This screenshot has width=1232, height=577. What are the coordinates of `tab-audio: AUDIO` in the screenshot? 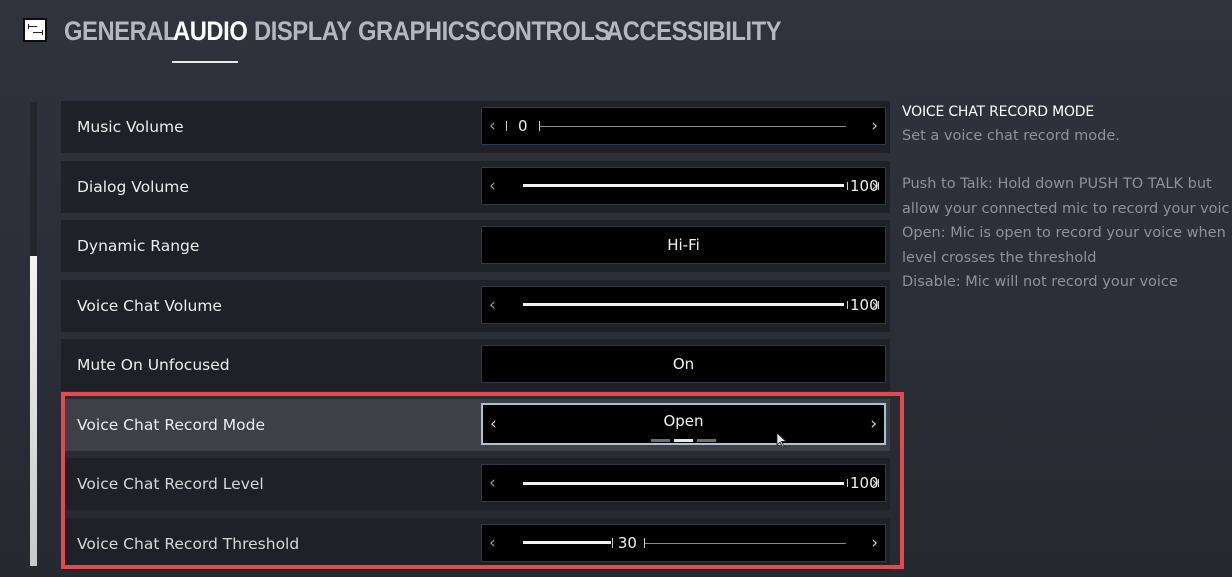 It's located at (210, 31).